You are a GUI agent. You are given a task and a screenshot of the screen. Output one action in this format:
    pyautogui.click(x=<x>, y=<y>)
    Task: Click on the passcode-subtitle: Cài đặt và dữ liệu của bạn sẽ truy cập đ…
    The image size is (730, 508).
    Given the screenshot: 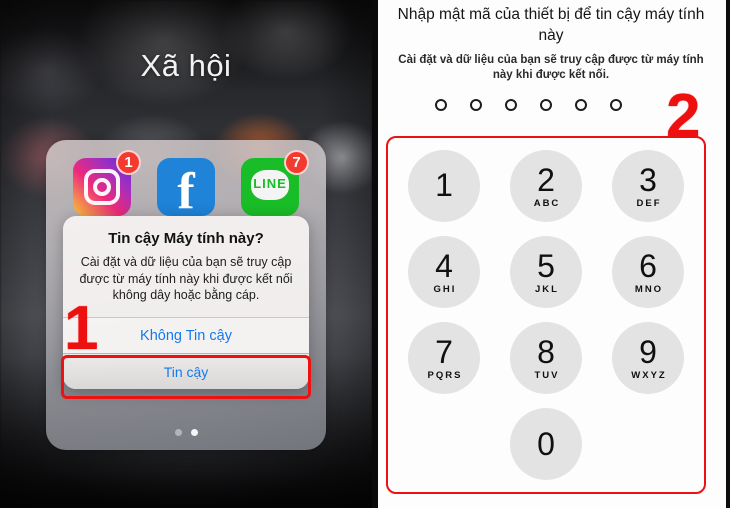 What is the action you would take?
    pyautogui.click(x=551, y=67)
    